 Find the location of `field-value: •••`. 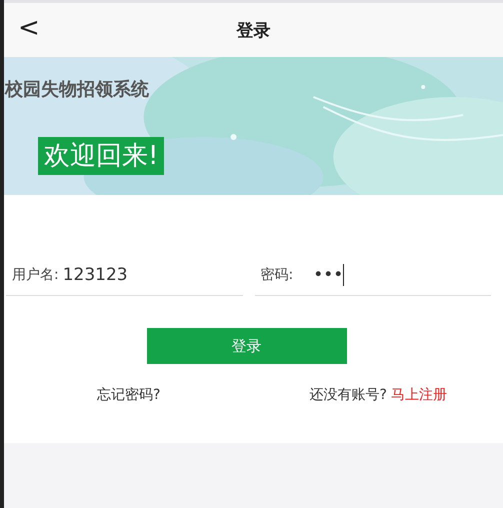

field-value: ••• is located at coordinates (328, 275).